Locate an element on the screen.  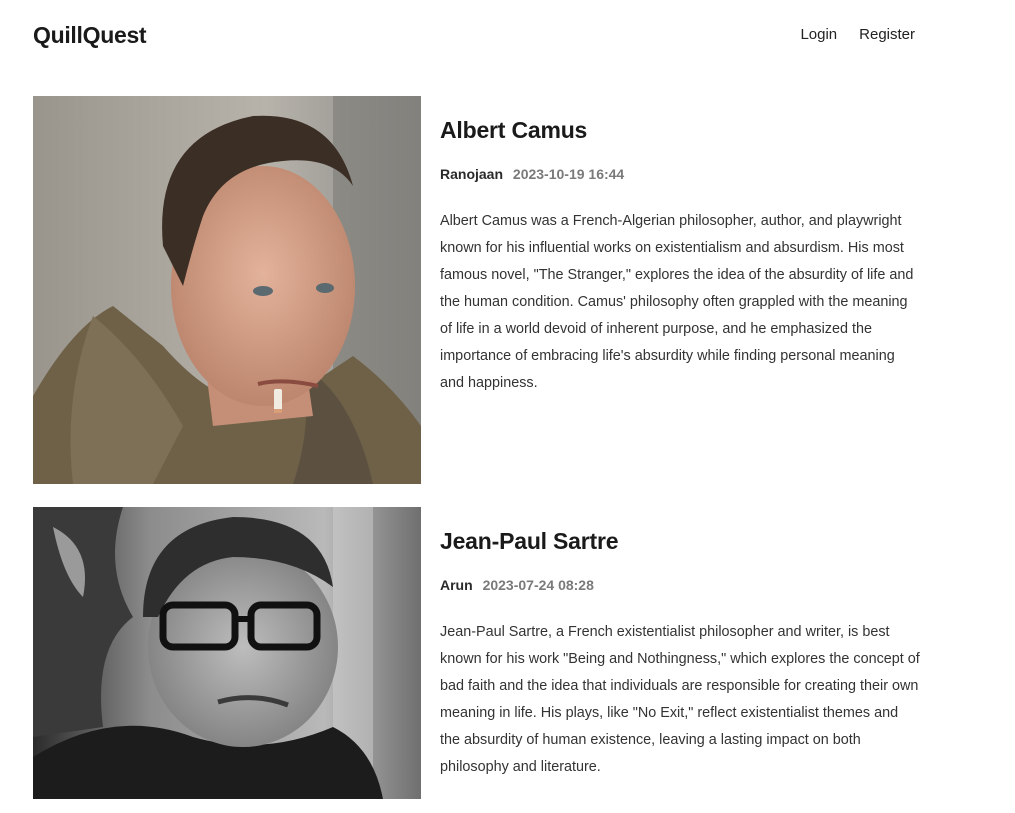
post-title: Jean-Paul Sartre is located at coordinates (680, 541).